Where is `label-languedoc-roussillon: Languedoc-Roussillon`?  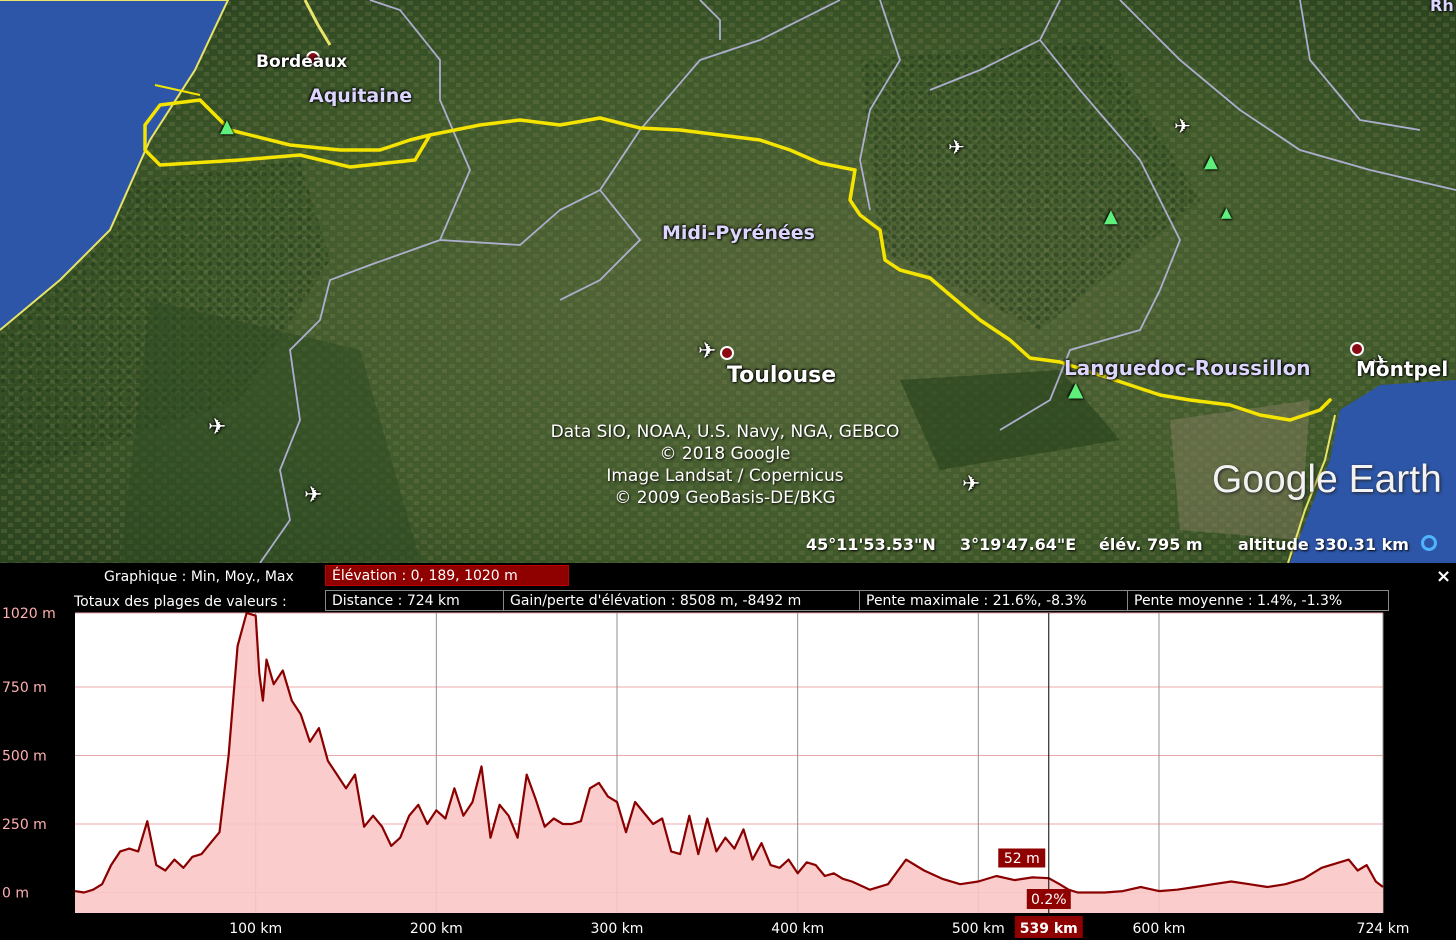 label-languedoc-roussillon: Languedoc-Roussillon is located at coordinates (1187, 368).